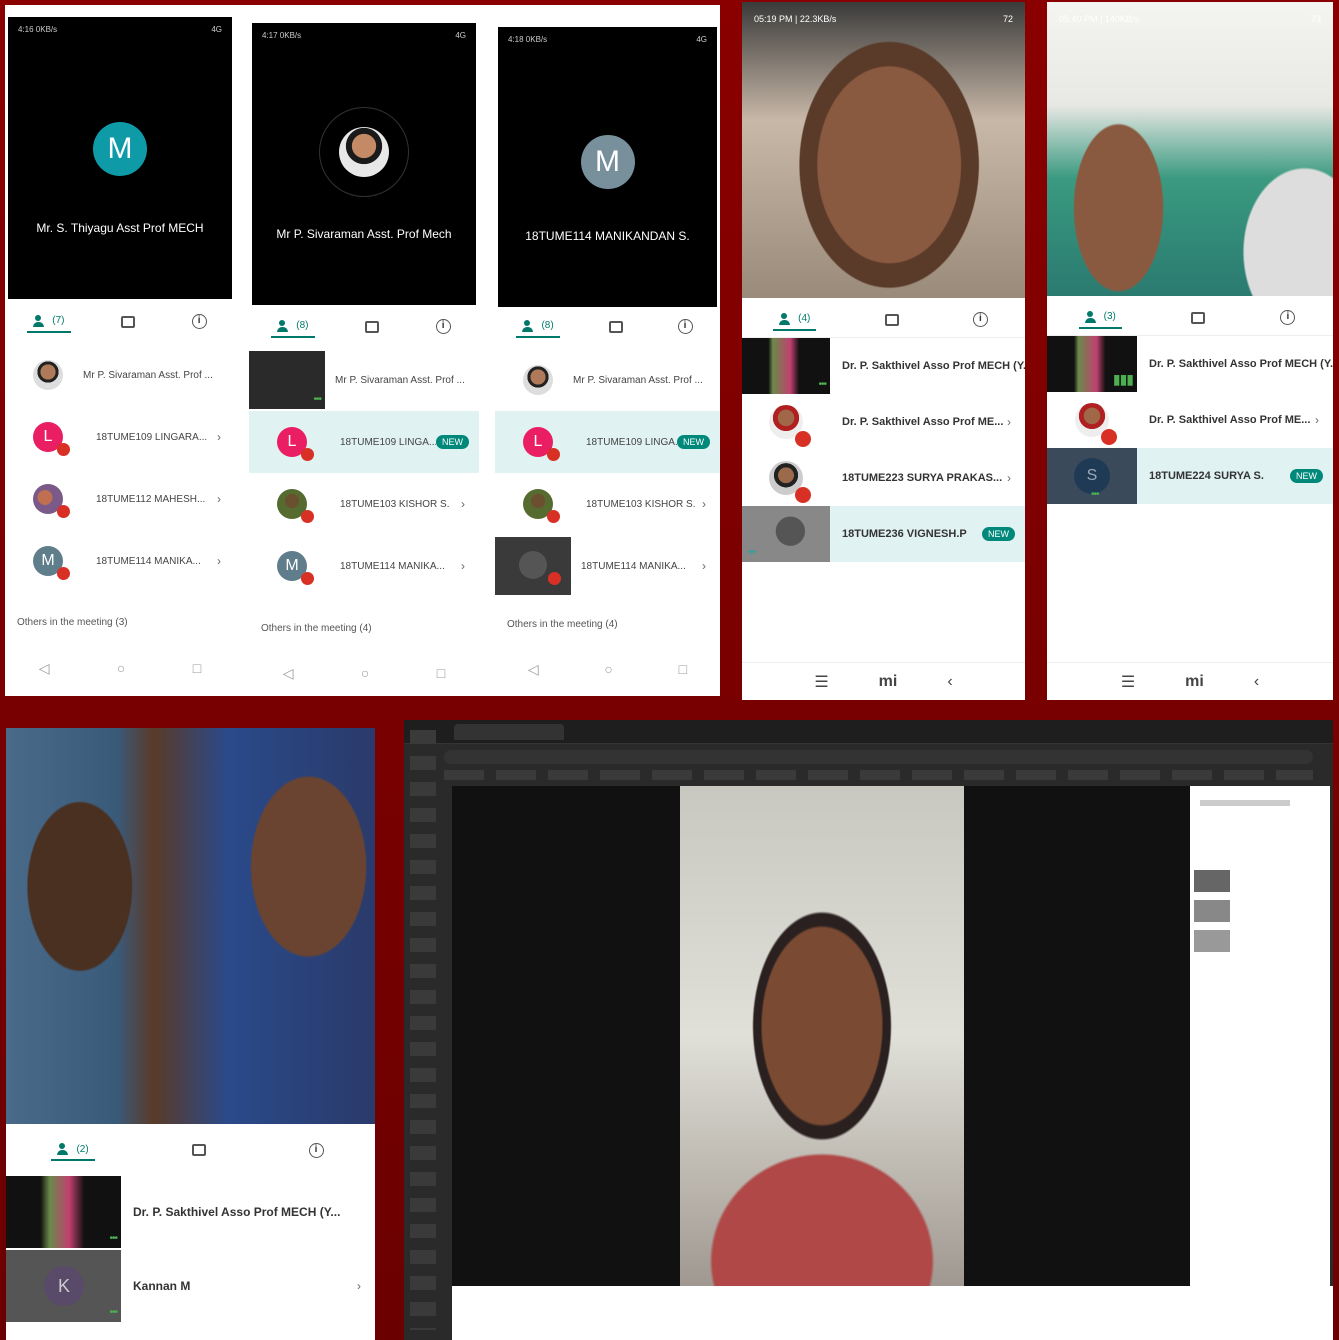  I want to click on people-count: (8), so click(302, 325).